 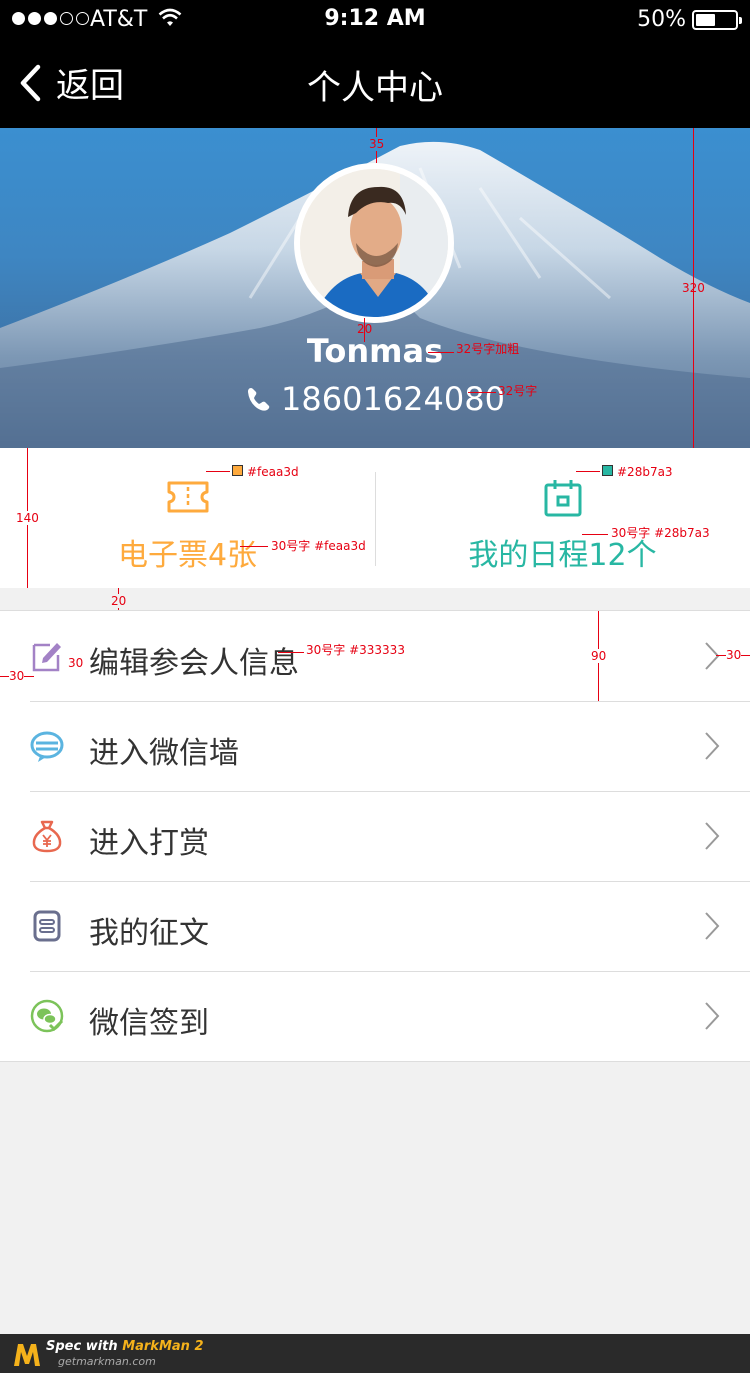 I want to click on phone-icon, so click(x=259, y=399).